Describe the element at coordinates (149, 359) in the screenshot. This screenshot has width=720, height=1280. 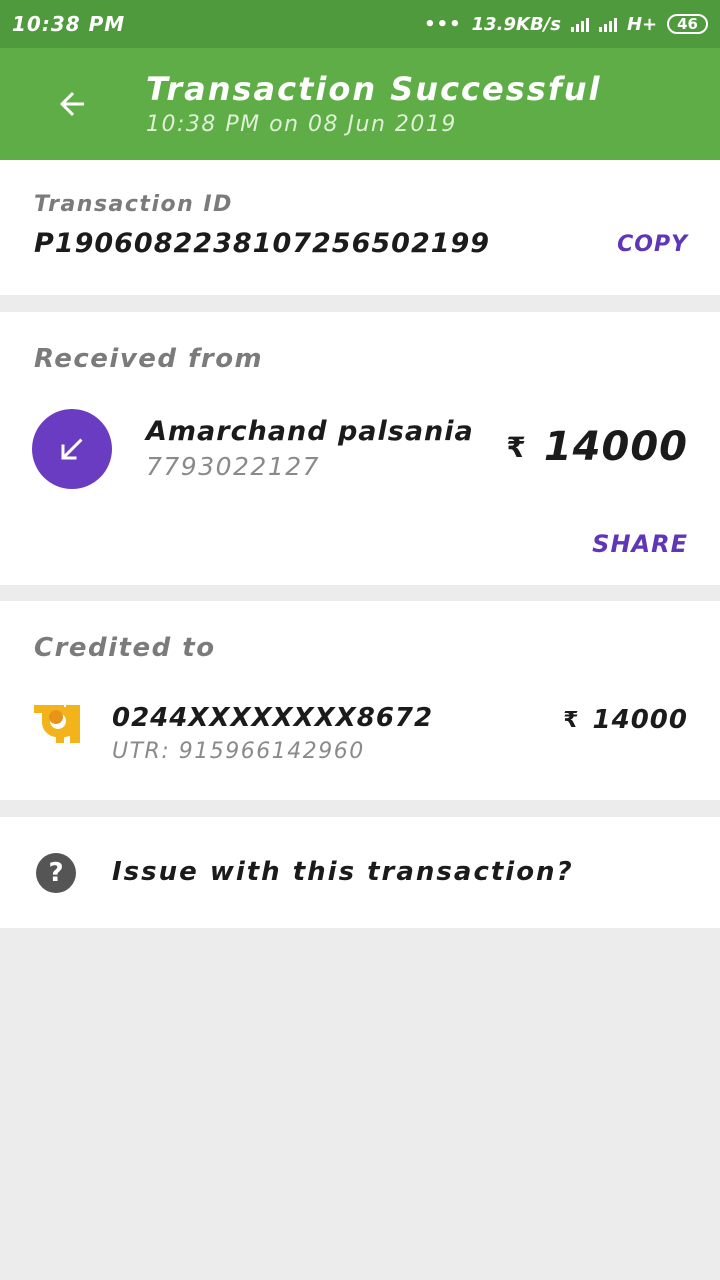
I see `received-from-label: Received from` at that location.